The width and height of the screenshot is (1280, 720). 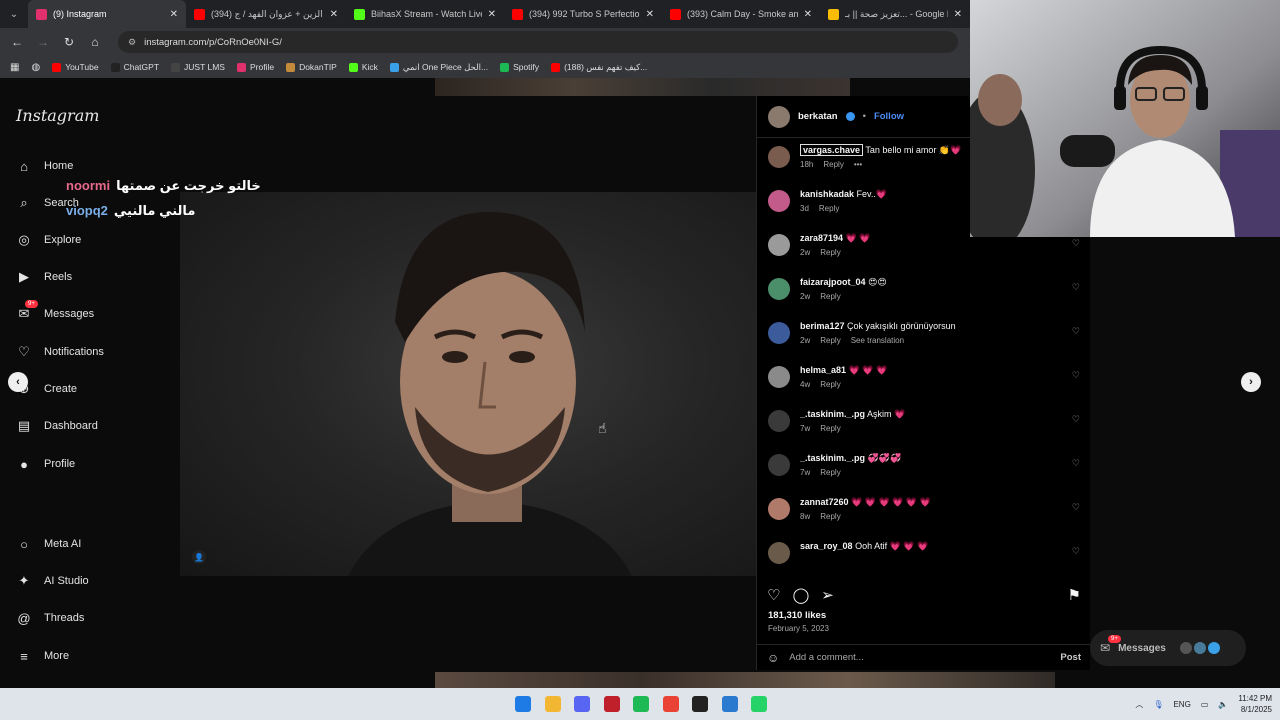 I want to click on browser-tab: (394) 992 Turbo S Perfection [4 ✕, so click(x=583, y=14).